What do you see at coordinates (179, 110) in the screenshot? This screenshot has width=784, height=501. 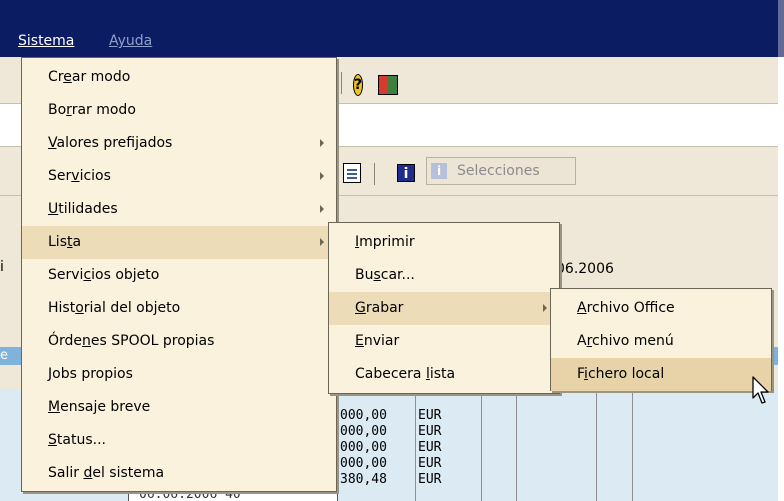 I see `menu-item-borrar-modo: Borrar modo` at bounding box center [179, 110].